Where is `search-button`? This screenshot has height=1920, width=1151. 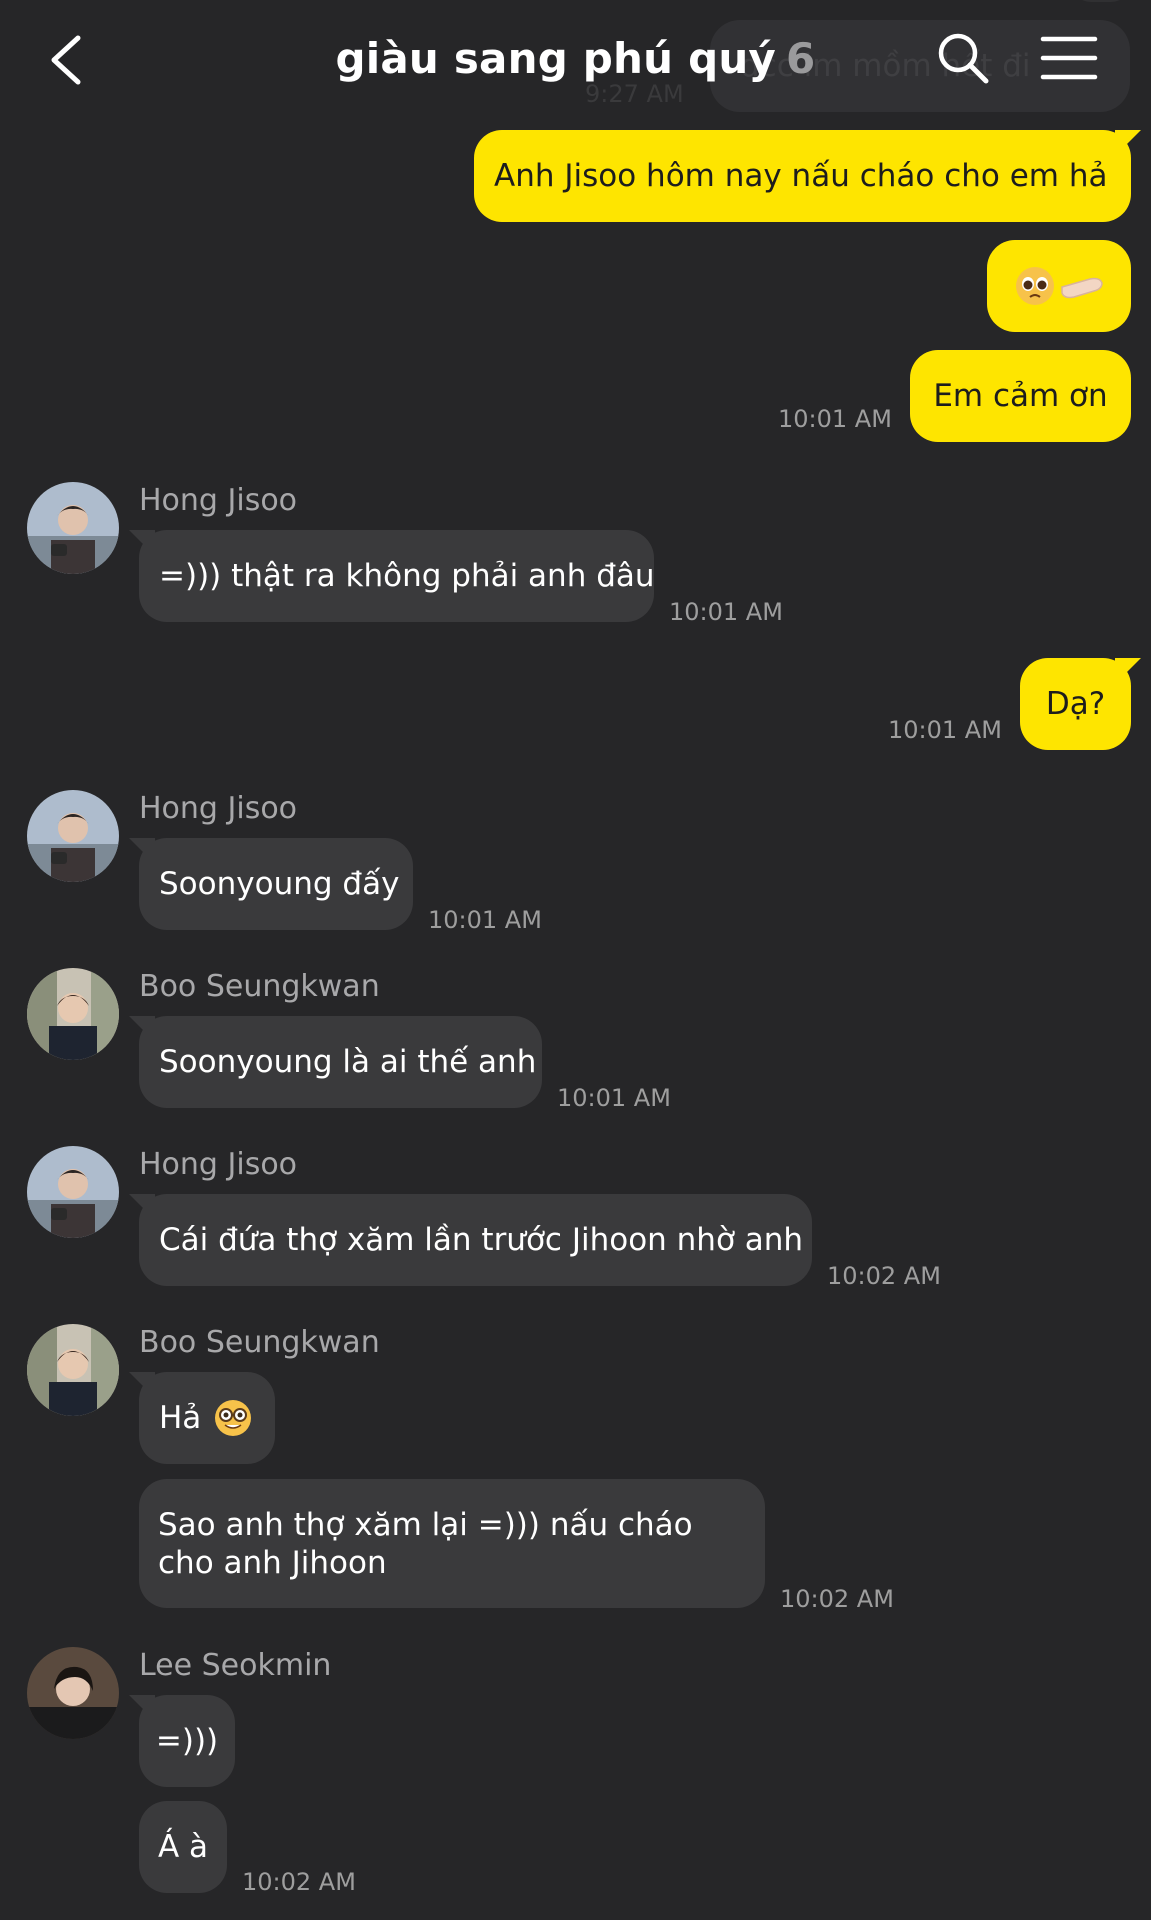 search-button is located at coordinates (963, 58).